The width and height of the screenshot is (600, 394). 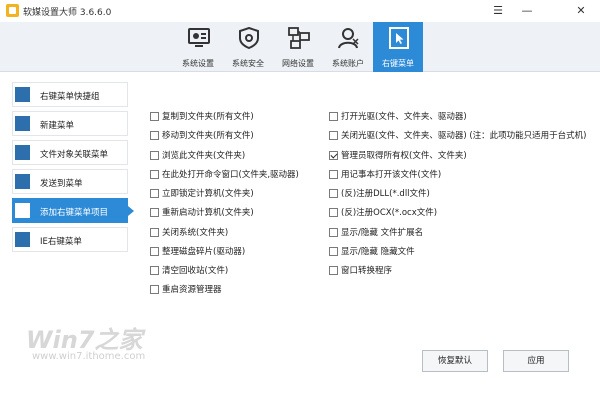 I want to click on sidebar-item-add-context-item: 添加右键菜单项目, so click(x=73, y=210).